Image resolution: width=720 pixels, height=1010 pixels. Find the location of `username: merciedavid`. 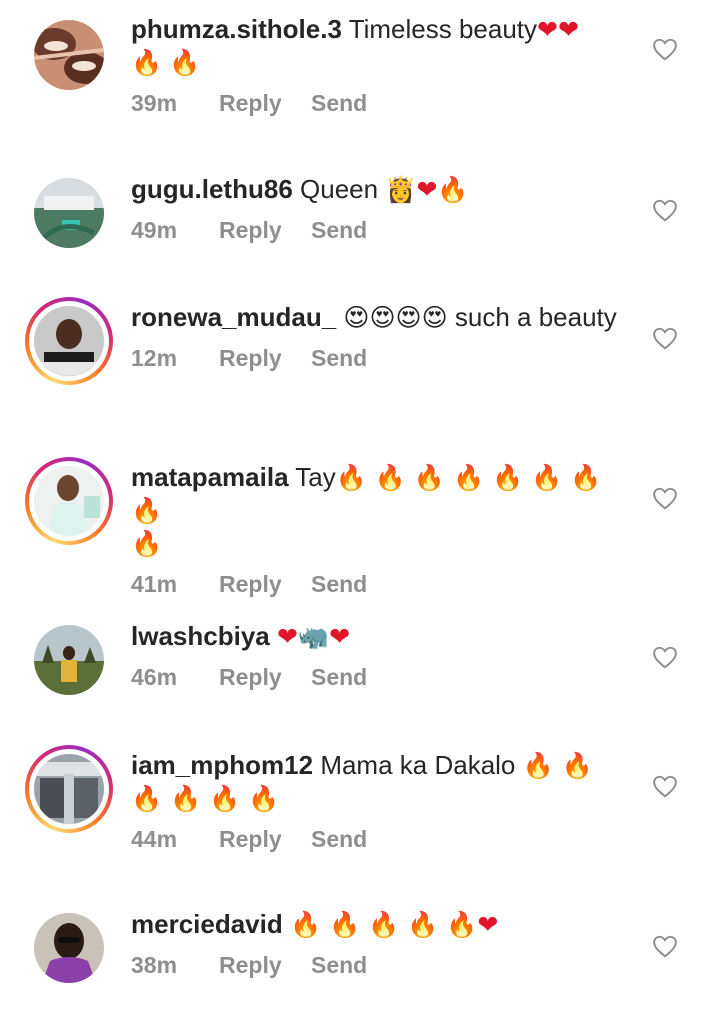

username: merciedavid is located at coordinates (207, 924).